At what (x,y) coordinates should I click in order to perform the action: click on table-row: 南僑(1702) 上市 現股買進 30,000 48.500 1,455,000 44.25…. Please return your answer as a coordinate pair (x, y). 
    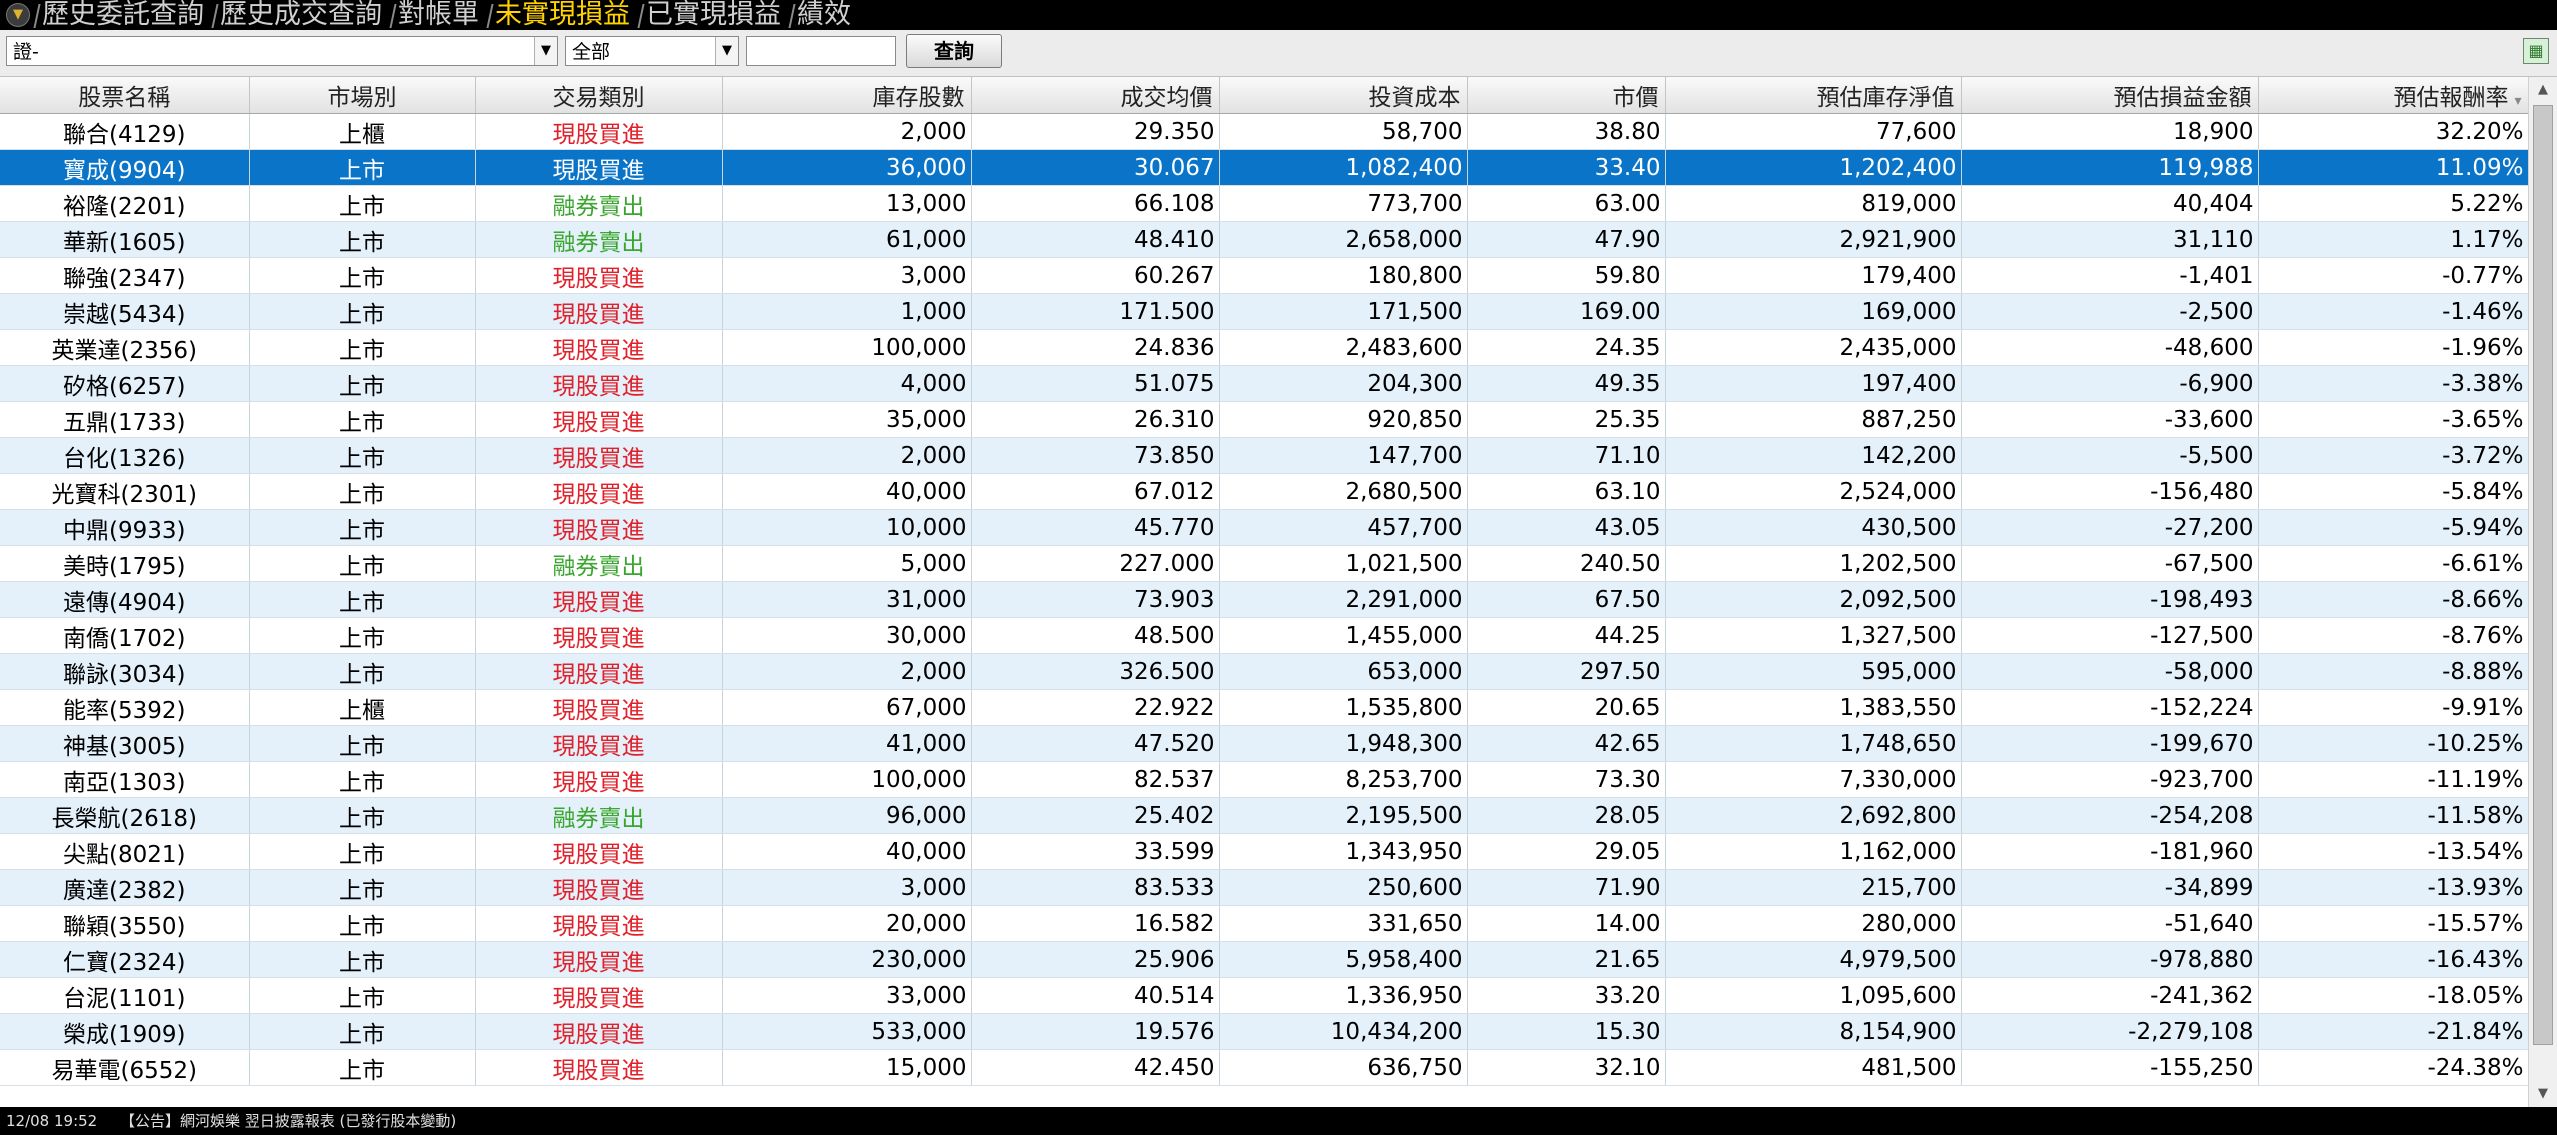
    Looking at the image, I should click on (1264, 635).